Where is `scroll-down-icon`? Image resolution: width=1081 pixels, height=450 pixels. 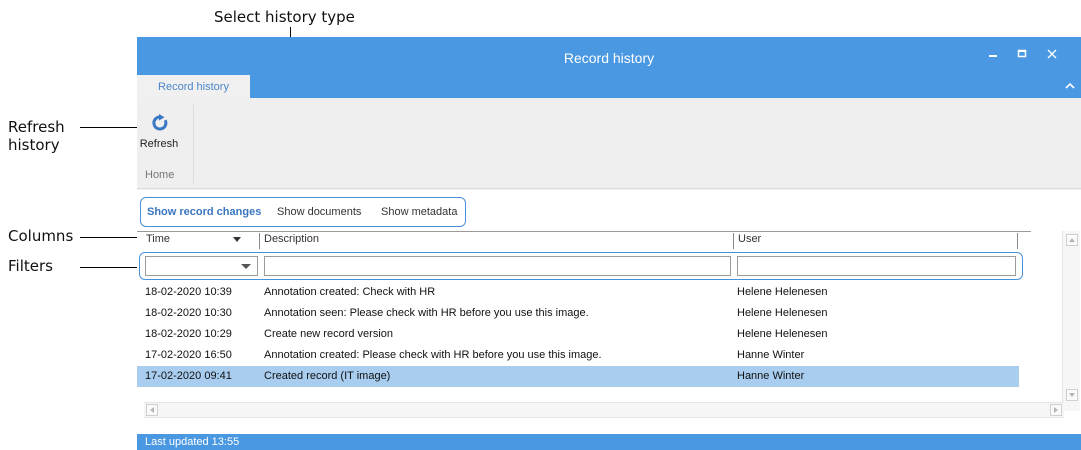 scroll-down-icon is located at coordinates (1072, 395).